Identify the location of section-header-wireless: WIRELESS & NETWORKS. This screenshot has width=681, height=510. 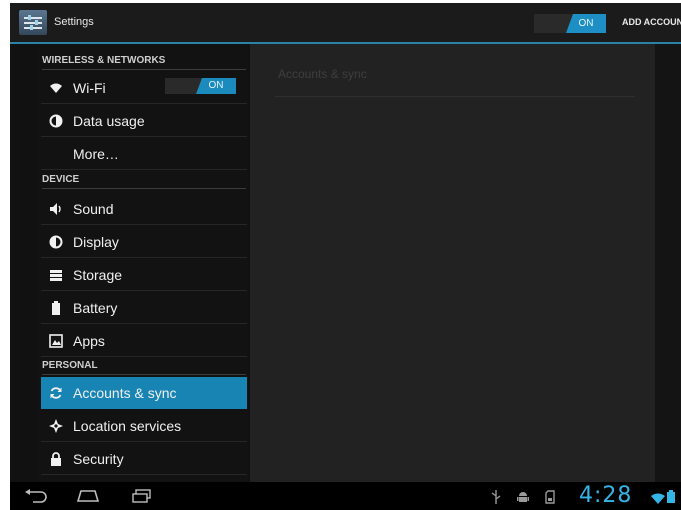
(144, 61).